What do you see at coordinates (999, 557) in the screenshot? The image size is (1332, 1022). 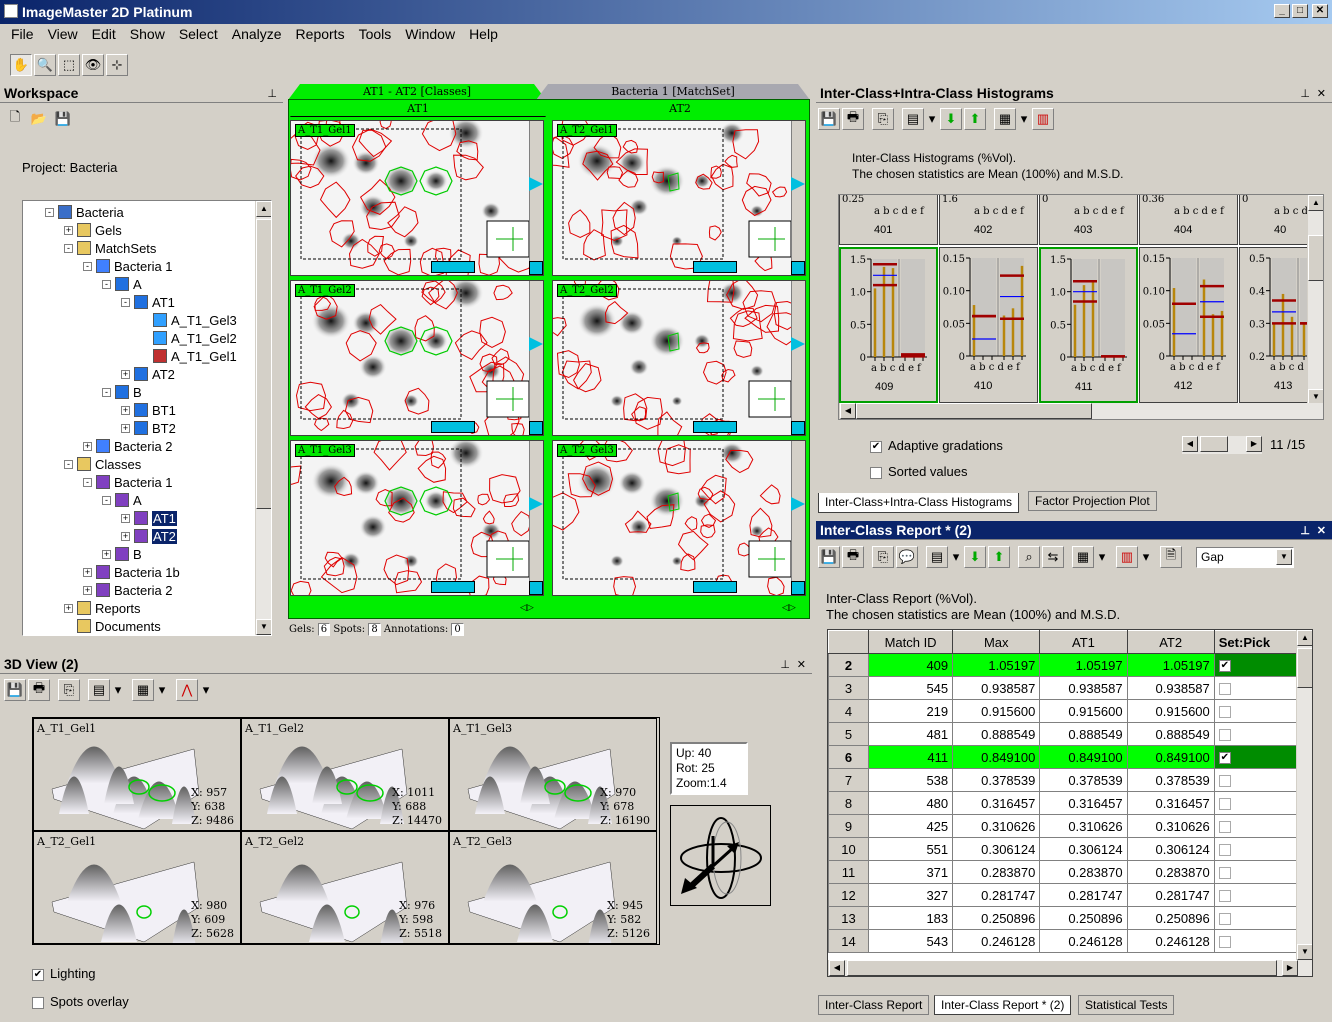 I see `arrow-up-icon: ⬆` at bounding box center [999, 557].